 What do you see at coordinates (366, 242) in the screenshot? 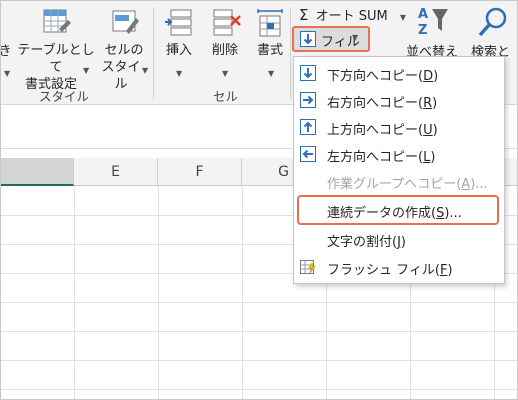
I see `menu-item-label: 文字の割付(J)` at bounding box center [366, 242].